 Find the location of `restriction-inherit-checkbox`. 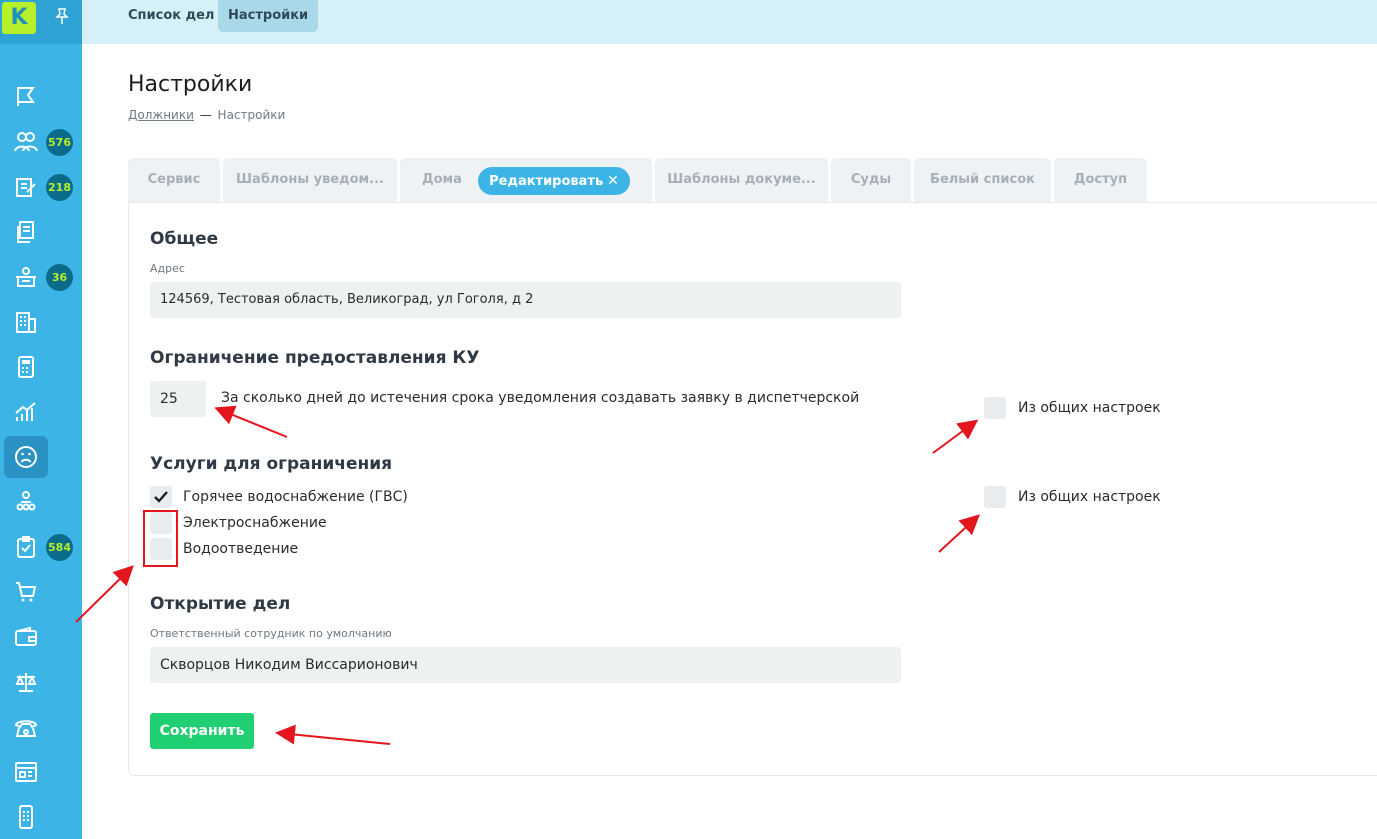

restriction-inherit-checkbox is located at coordinates (995, 408).